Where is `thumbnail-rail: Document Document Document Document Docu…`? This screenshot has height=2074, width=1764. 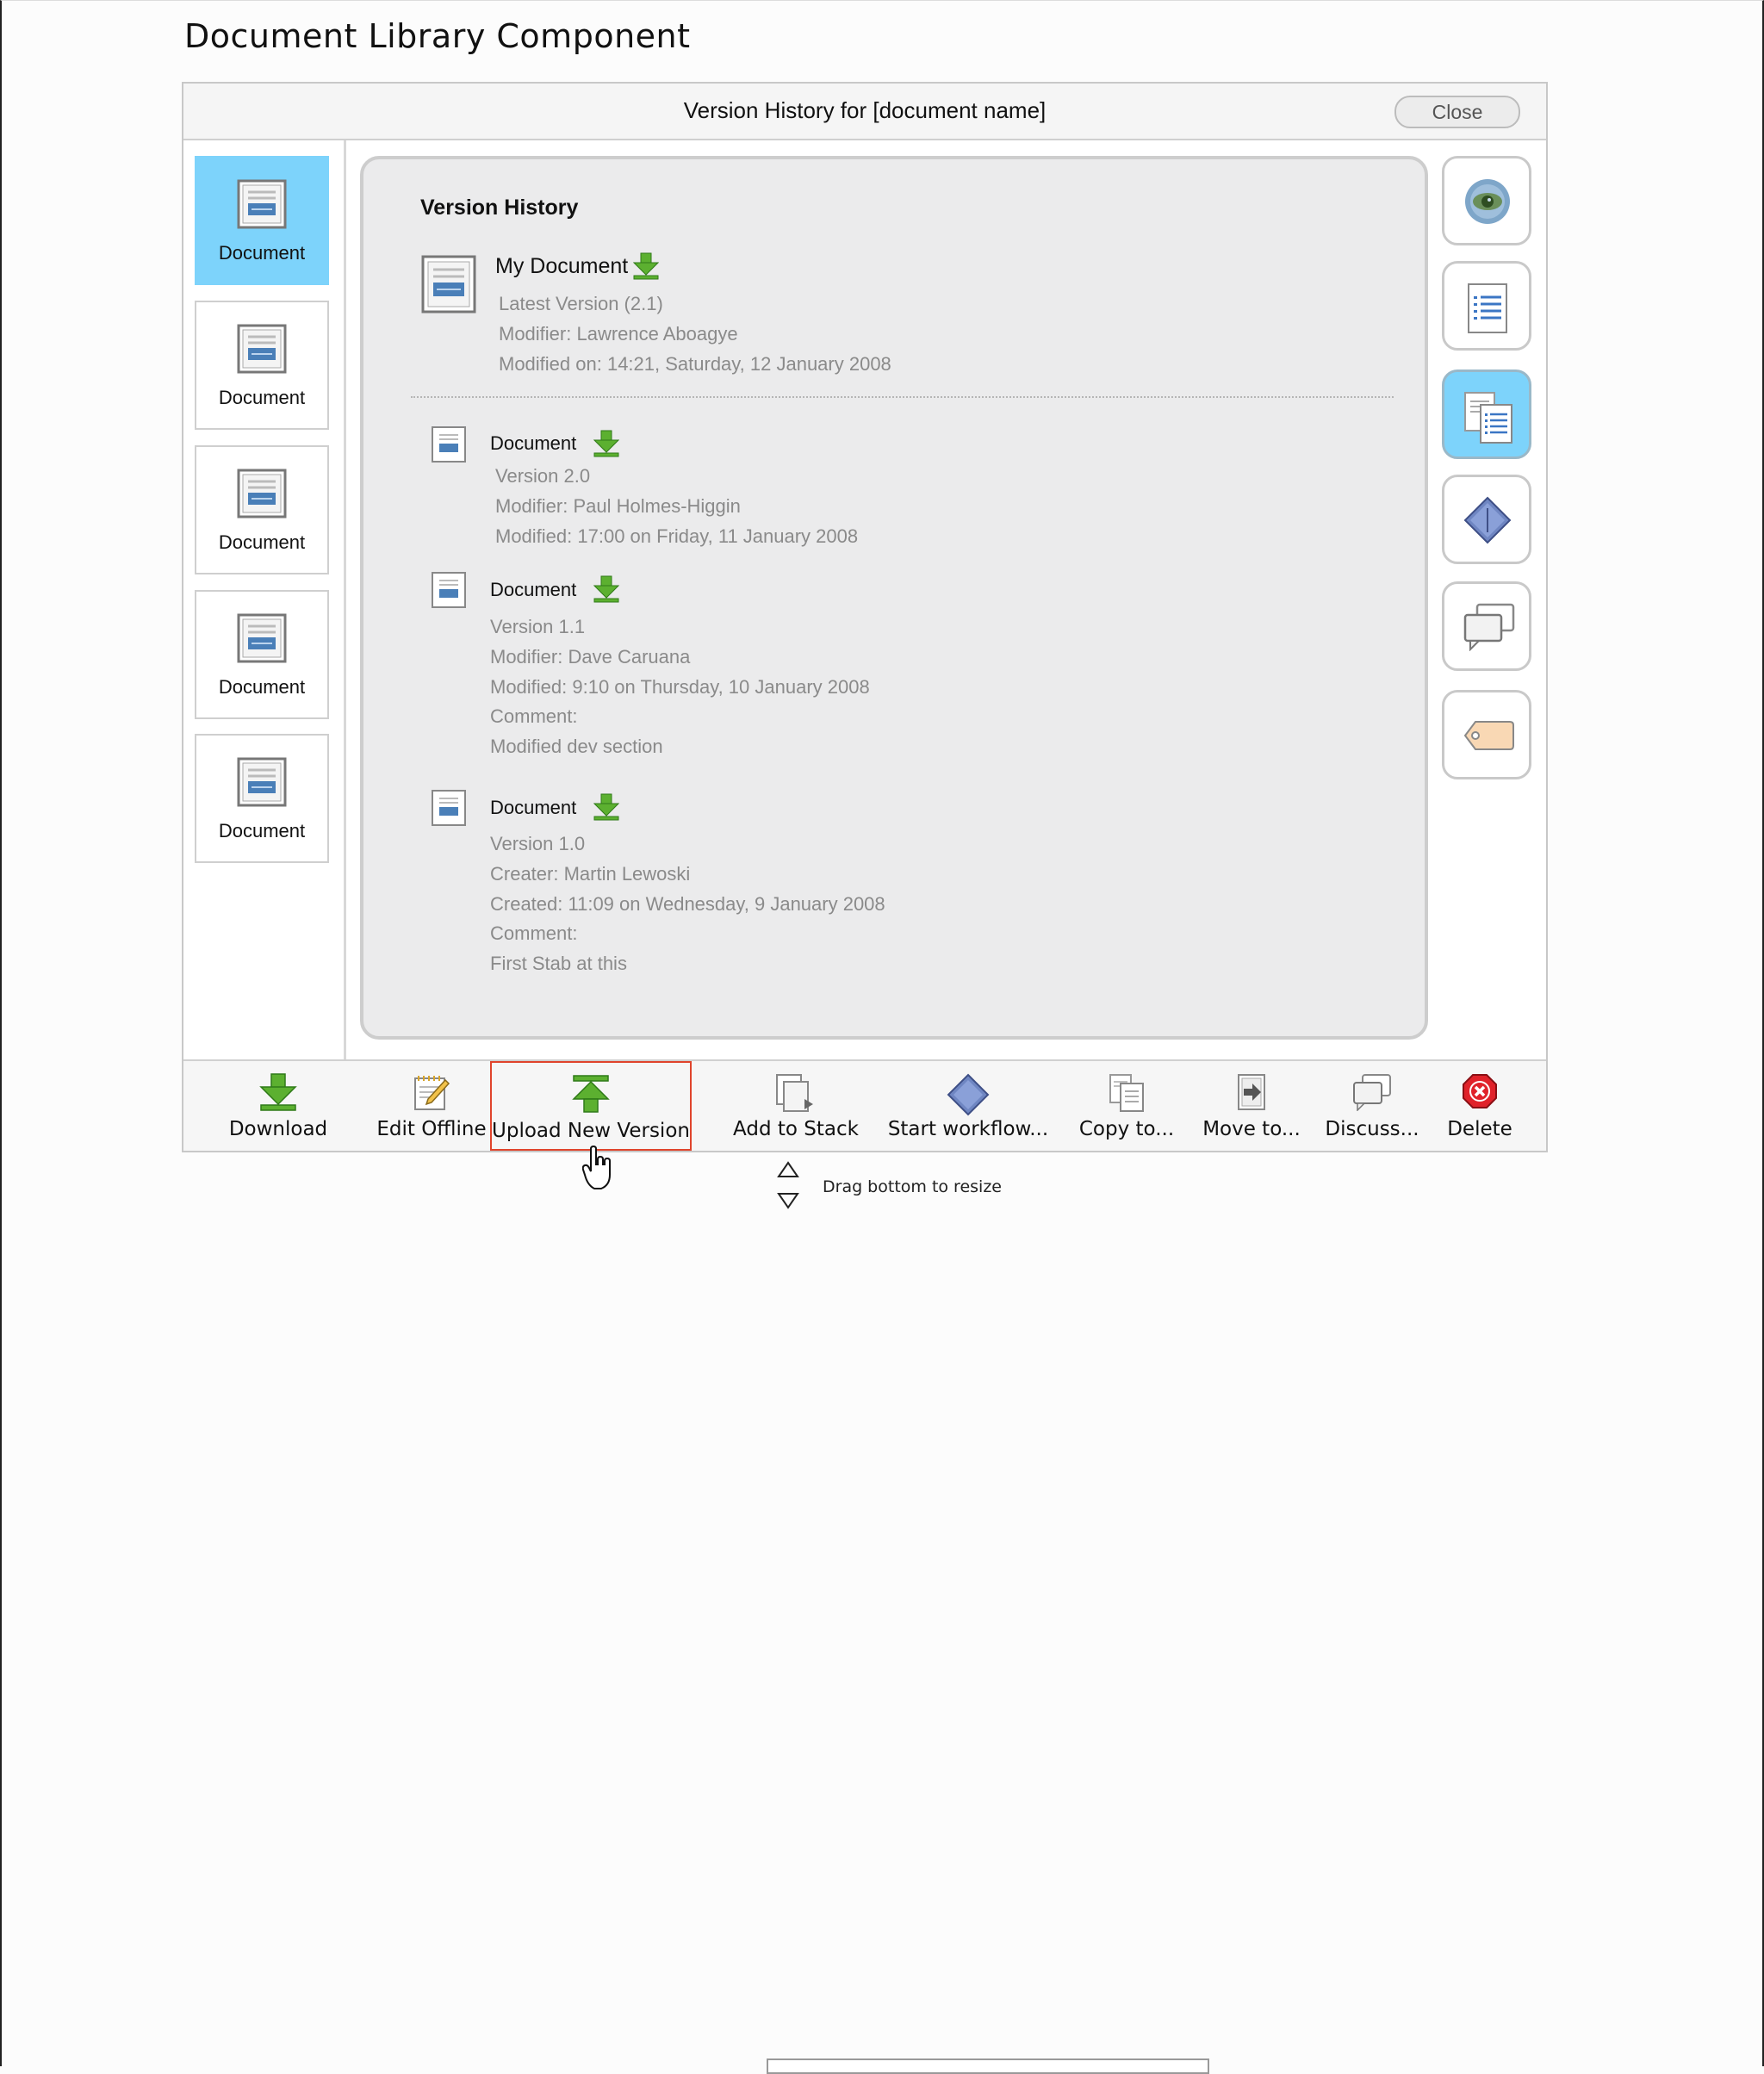
thumbnail-rail: Document Document Document Document Docu… is located at coordinates (264, 600).